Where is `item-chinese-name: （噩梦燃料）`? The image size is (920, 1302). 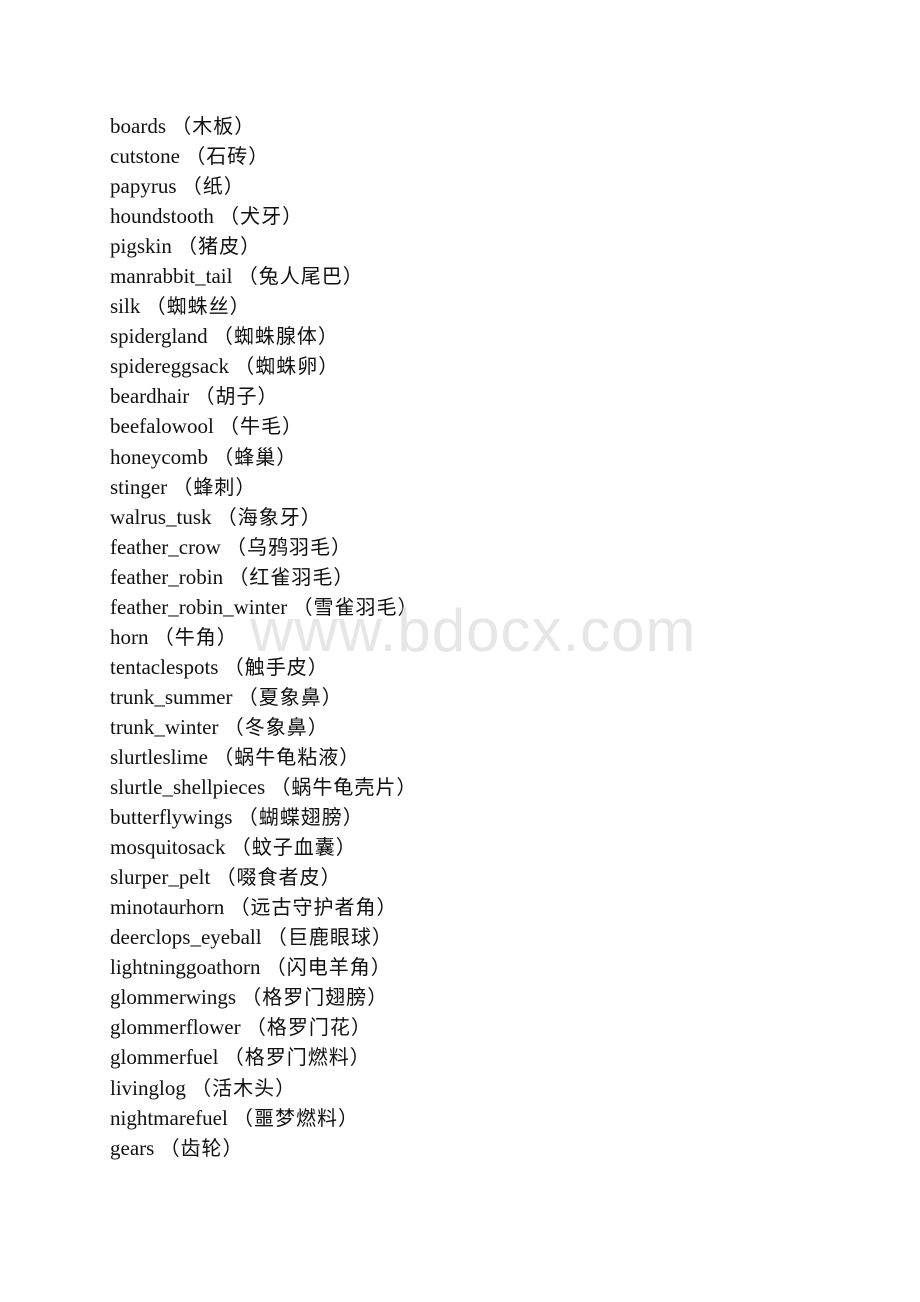 item-chinese-name: （噩梦燃料） is located at coordinates (296, 1117).